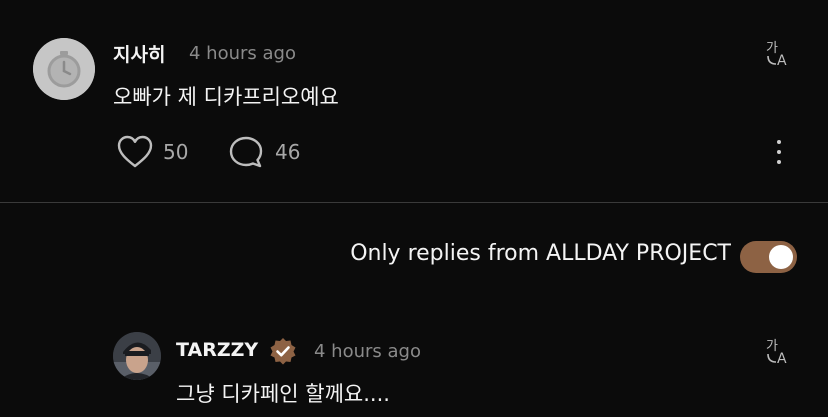  I want to click on section-divider, so click(414, 202).